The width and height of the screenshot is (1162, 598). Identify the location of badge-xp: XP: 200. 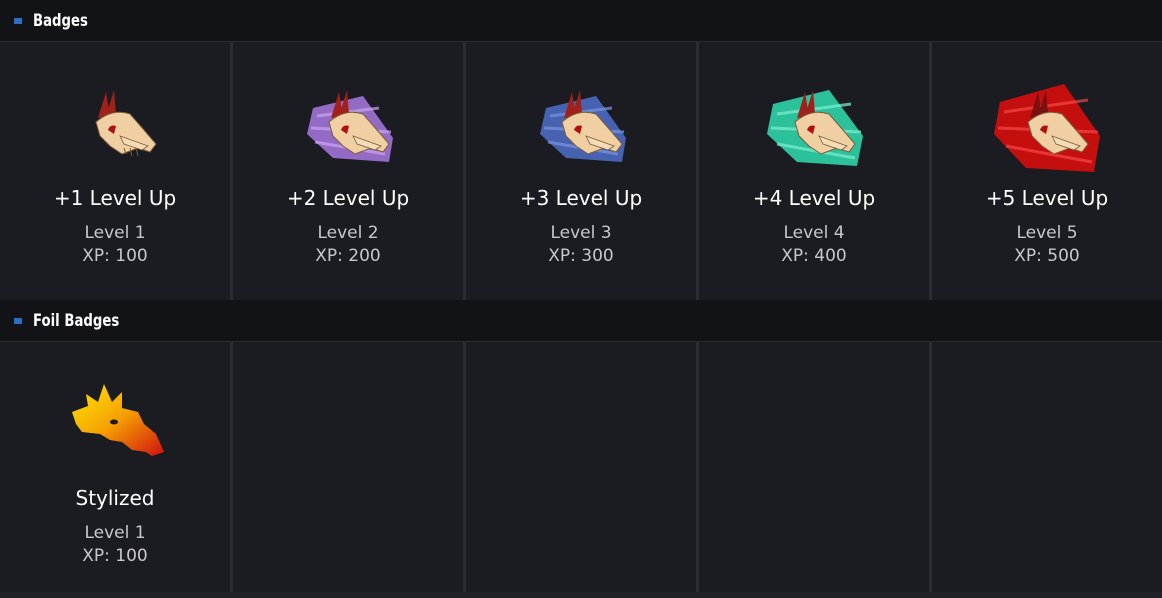
(348, 256).